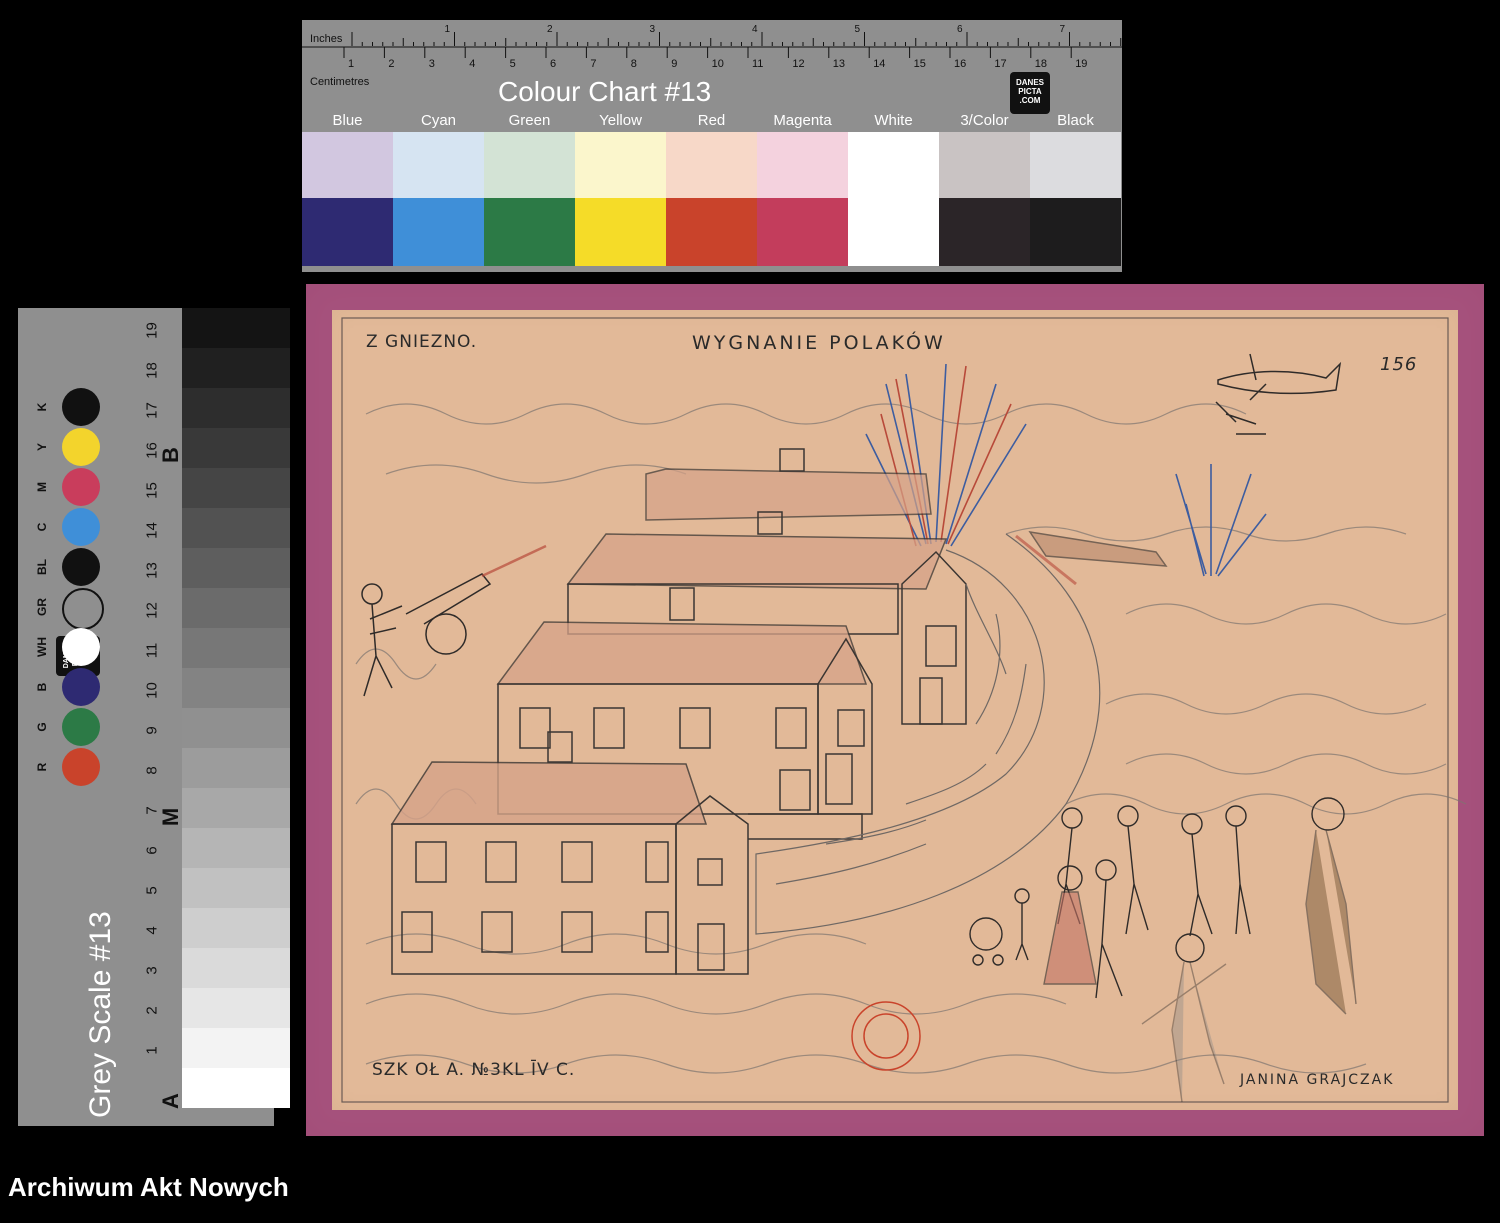 The width and height of the screenshot is (1500, 1223). What do you see at coordinates (152, 490) in the screenshot?
I see `grey-step-number: 15` at bounding box center [152, 490].